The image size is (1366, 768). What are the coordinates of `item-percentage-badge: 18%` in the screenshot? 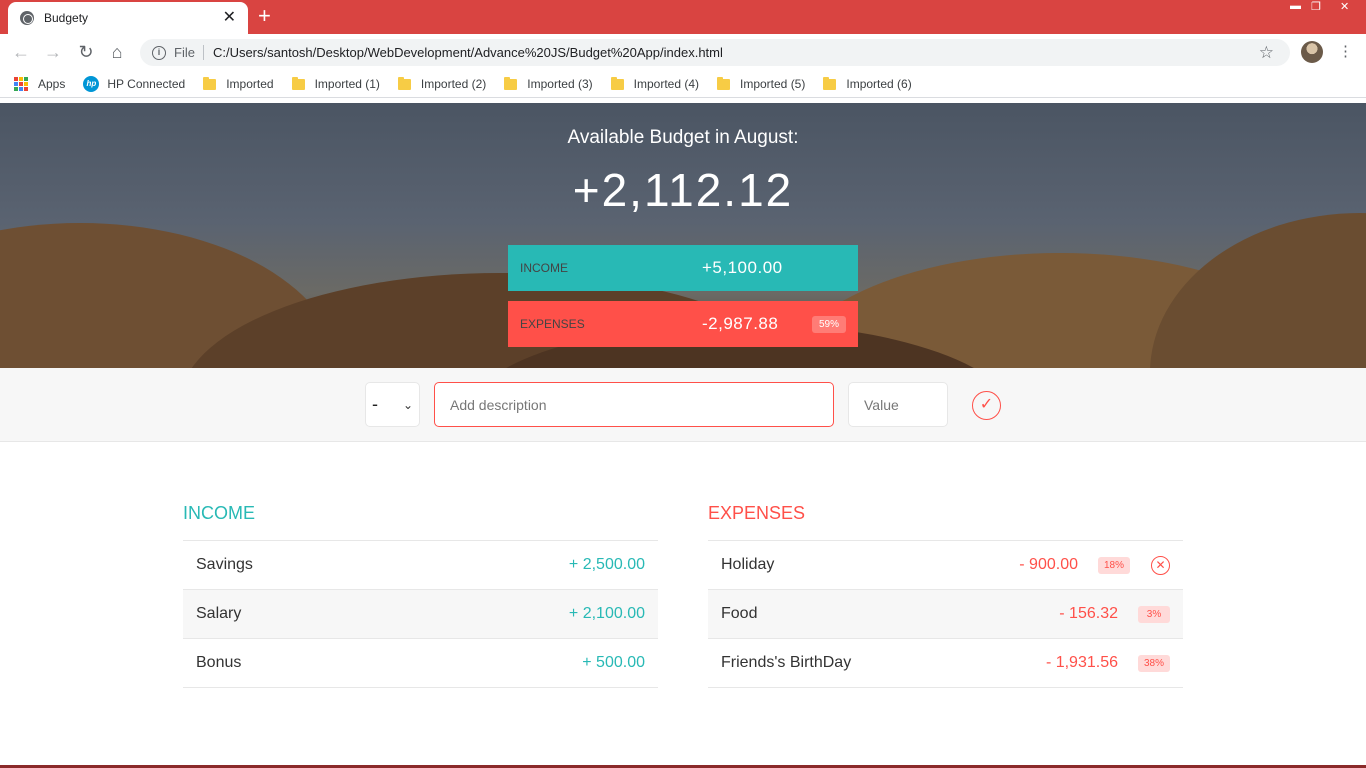 It's located at (1114, 565).